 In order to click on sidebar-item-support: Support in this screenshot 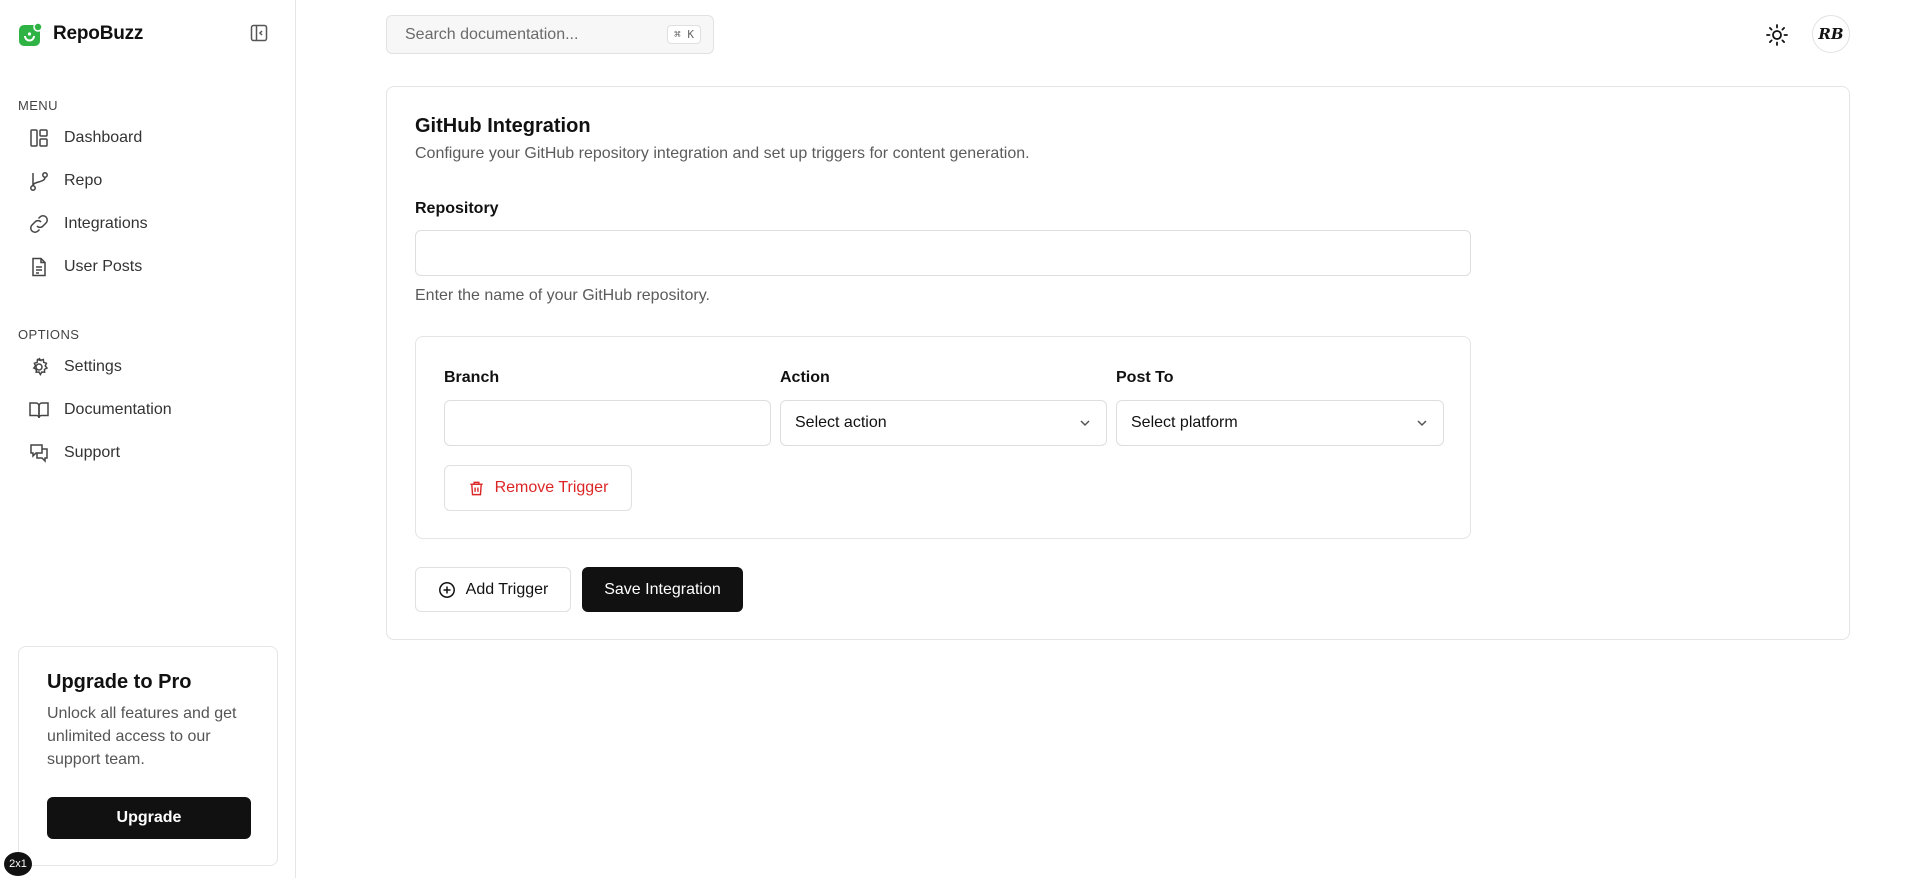, I will do `click(149, 452)`.